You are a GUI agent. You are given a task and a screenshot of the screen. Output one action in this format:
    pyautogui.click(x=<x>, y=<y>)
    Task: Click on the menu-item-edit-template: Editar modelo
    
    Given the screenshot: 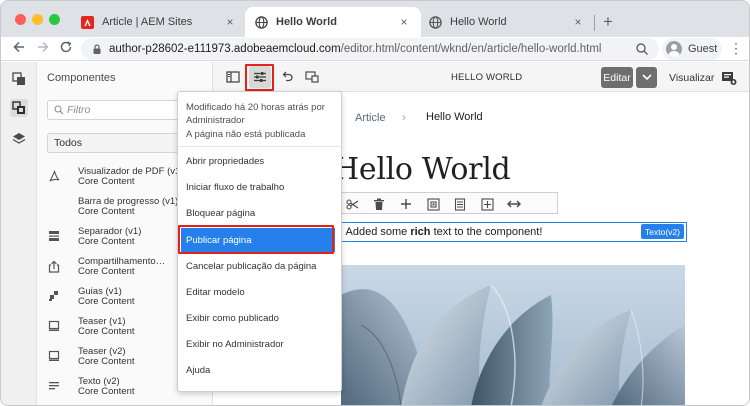 What is the action you would take?
    pyautogui.click(x=259, y=292)
    